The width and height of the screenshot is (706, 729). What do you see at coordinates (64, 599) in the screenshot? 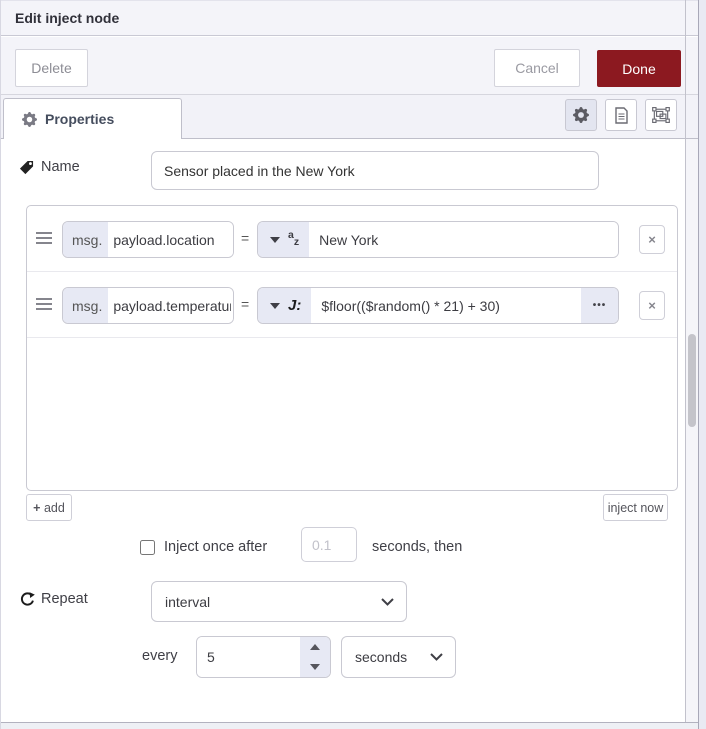
I see `repeat-label: Repeat` at bounding box center [64, 599].